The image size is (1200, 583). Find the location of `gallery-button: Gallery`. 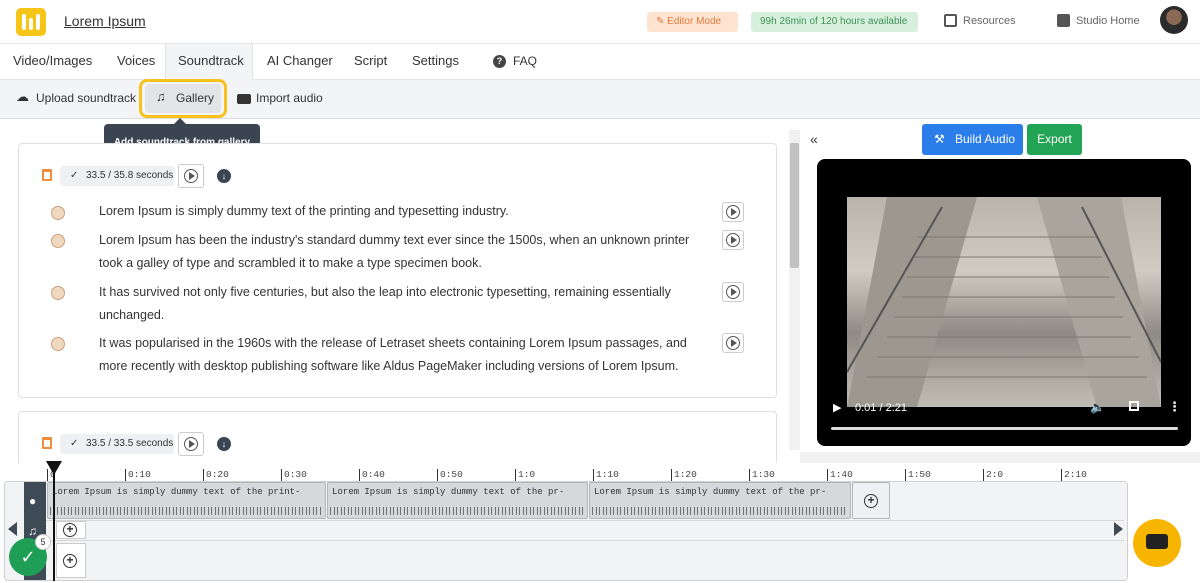

gallery-button: Gallery is located at coordinates (195, 98).